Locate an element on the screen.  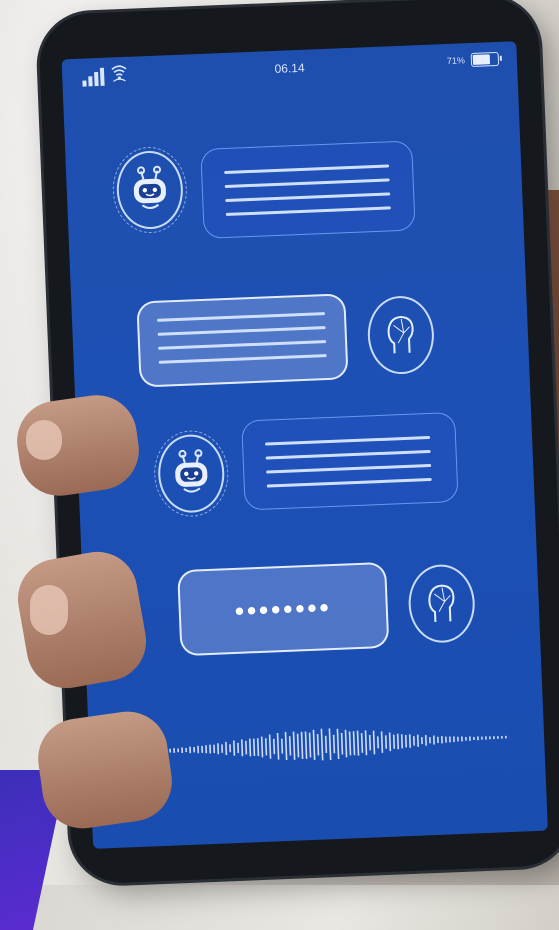
typing-indicator: •••••••• is located at coordinates (283, 609).